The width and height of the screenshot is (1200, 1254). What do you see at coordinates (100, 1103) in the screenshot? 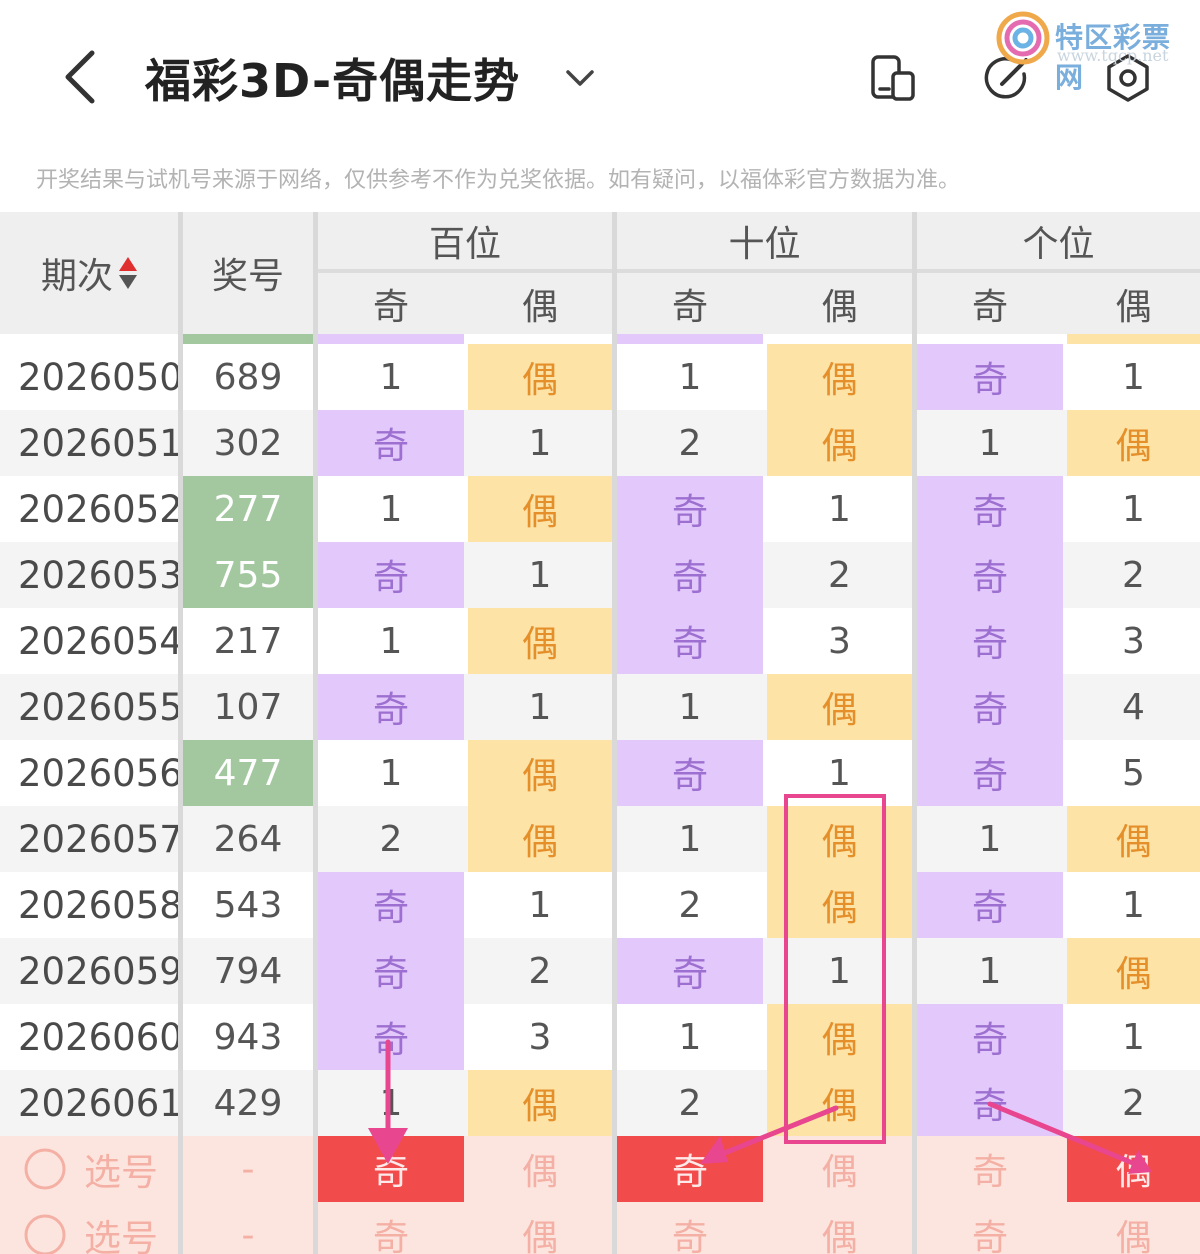
I see `period-cell: 2026061` at bounding box center [100, 1103].